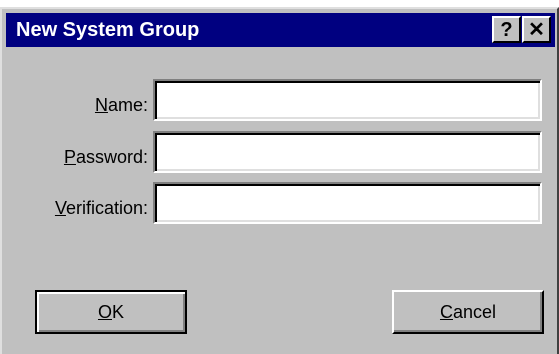  What do you see at coordinates (69, 157) in the screenshot?
I see `password-label-mnemonic: P` at bounding box center [69, 157].